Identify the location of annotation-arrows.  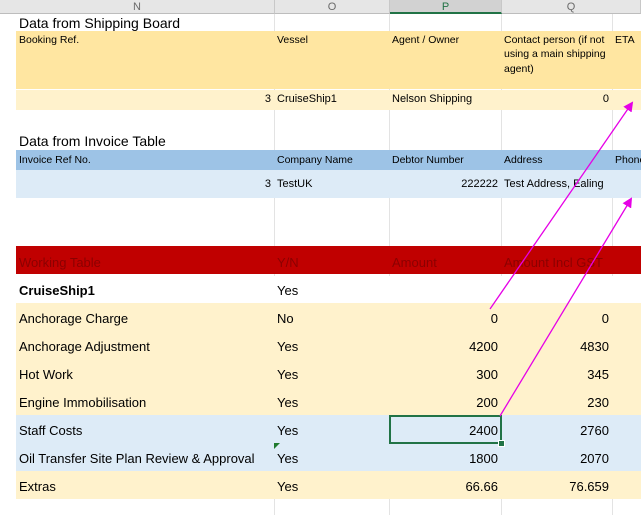
(561, 259).